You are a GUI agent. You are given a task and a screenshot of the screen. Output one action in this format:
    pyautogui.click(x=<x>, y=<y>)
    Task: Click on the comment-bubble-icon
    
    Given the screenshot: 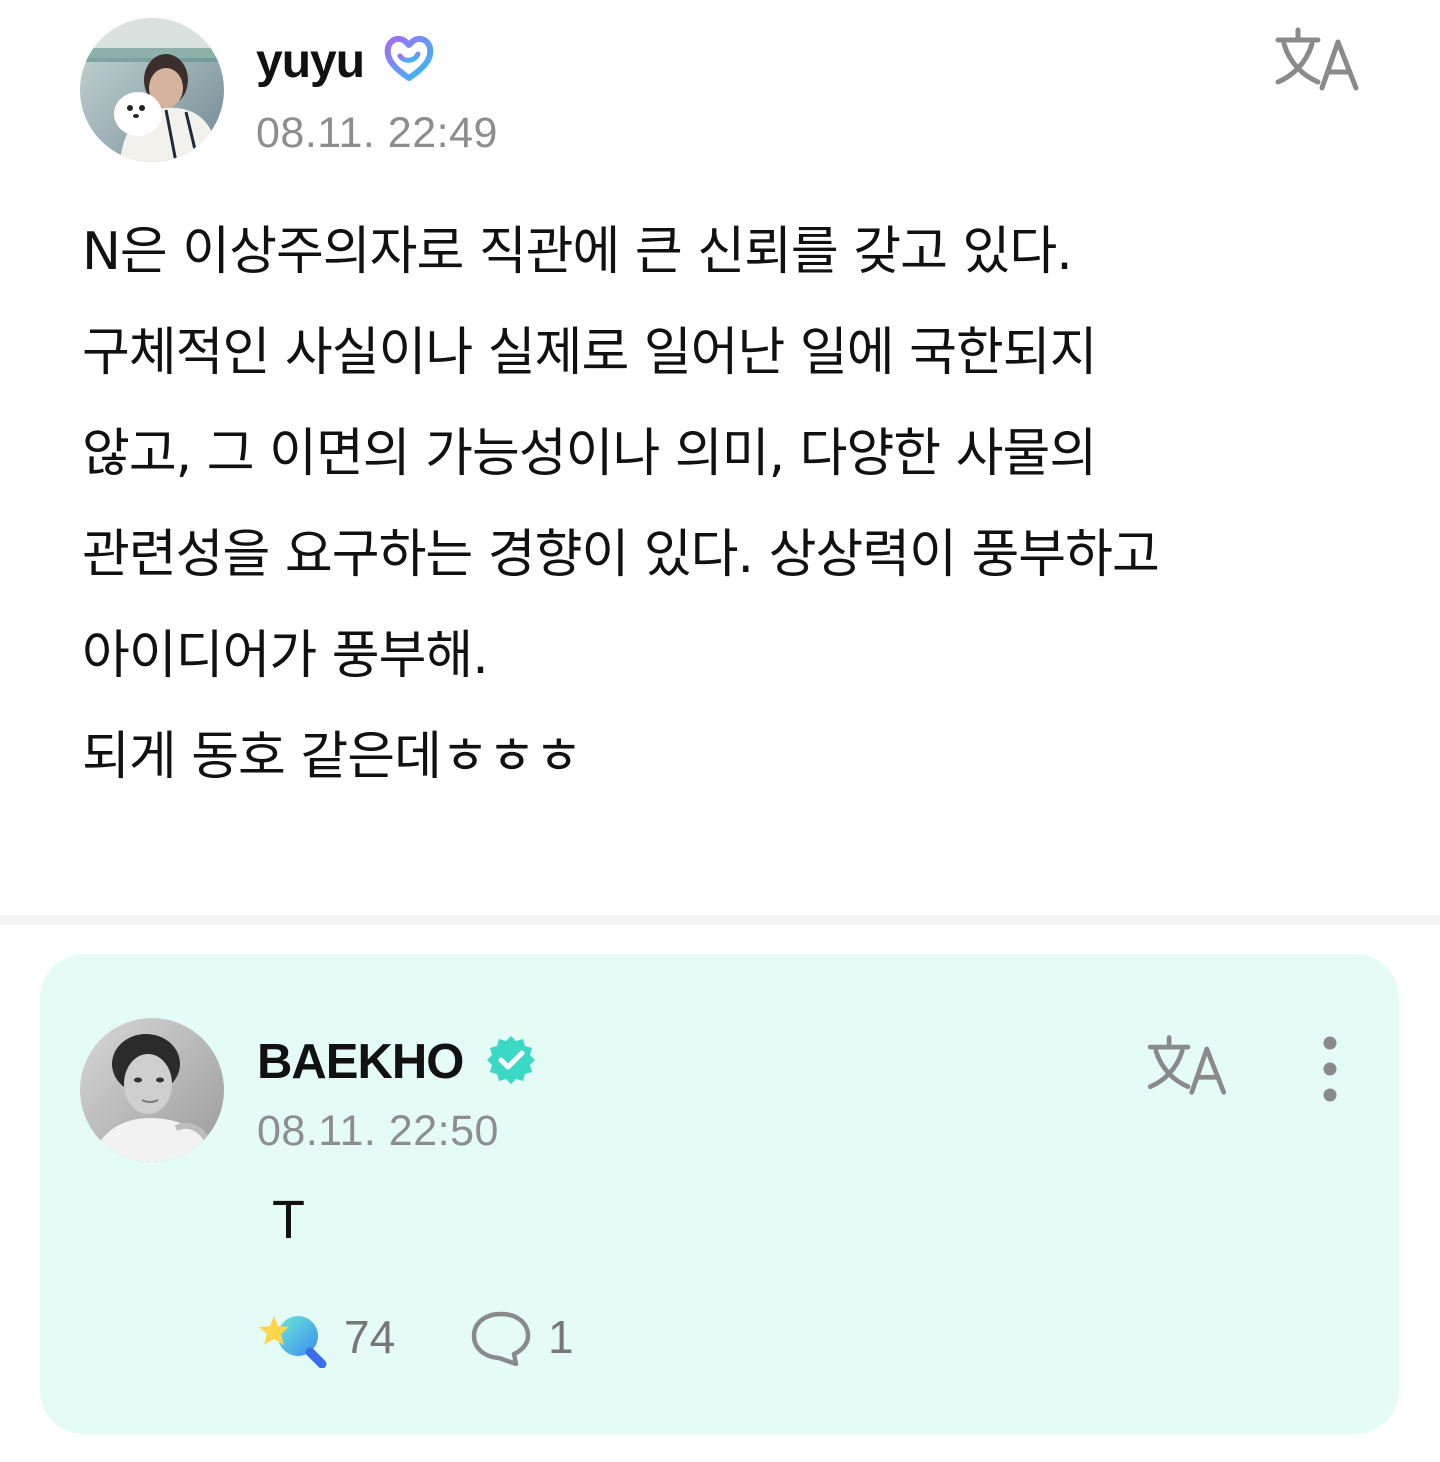 What is the action you would take?
    pyautogui.click(x=501, y=1338)
    